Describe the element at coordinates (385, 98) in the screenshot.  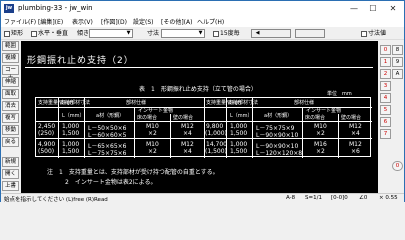
I see `layer-group-4: 4` at that location.